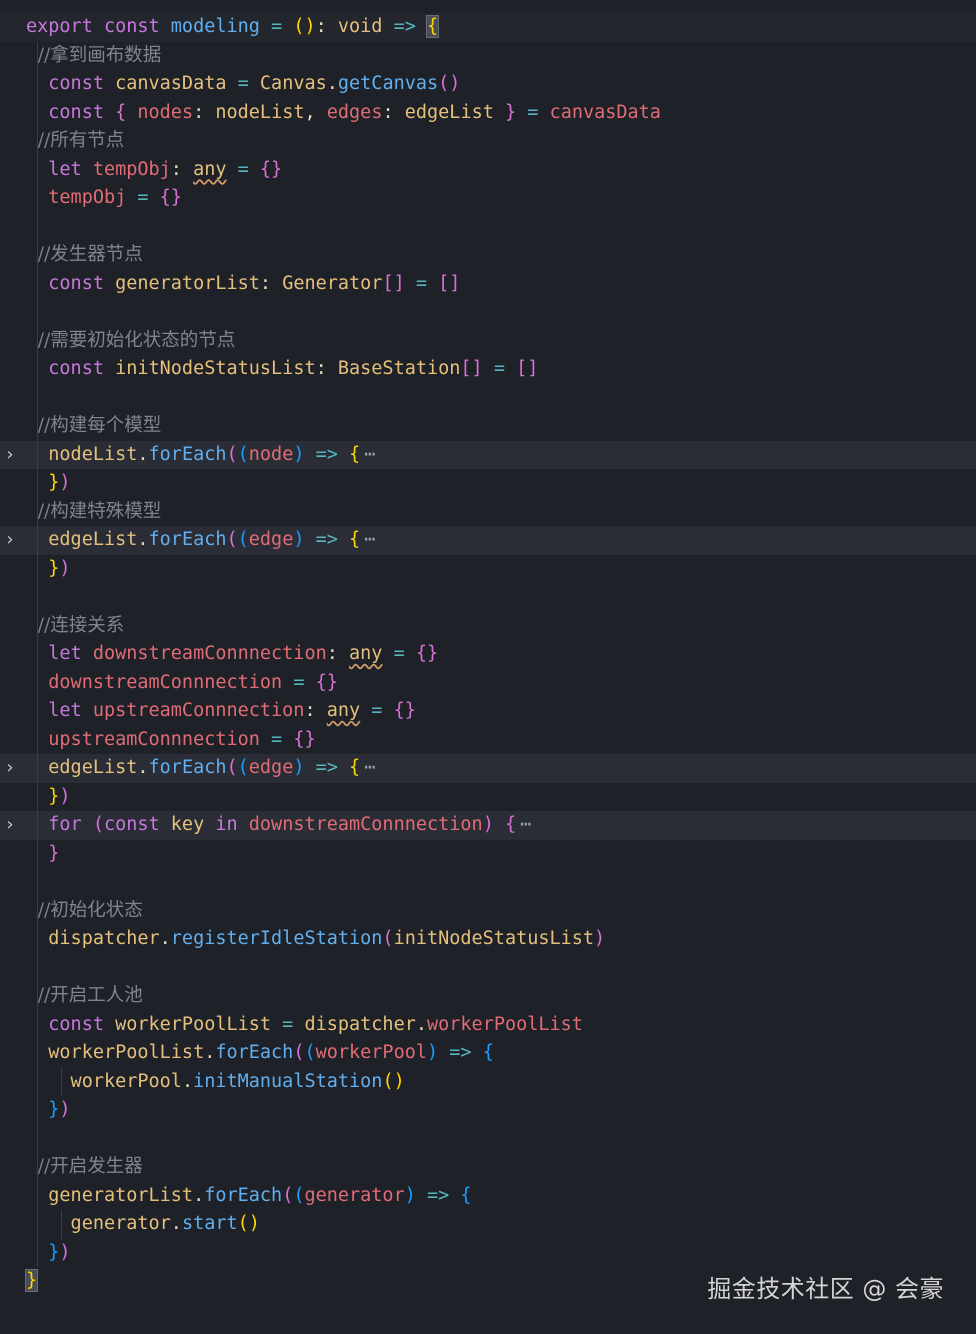 This screenshot has width=976, height=1334. What do you see at coordinates (94, 55) in the screenshot?
I see `code-token: //拿到画布数据` at bounding box center [94, 55].